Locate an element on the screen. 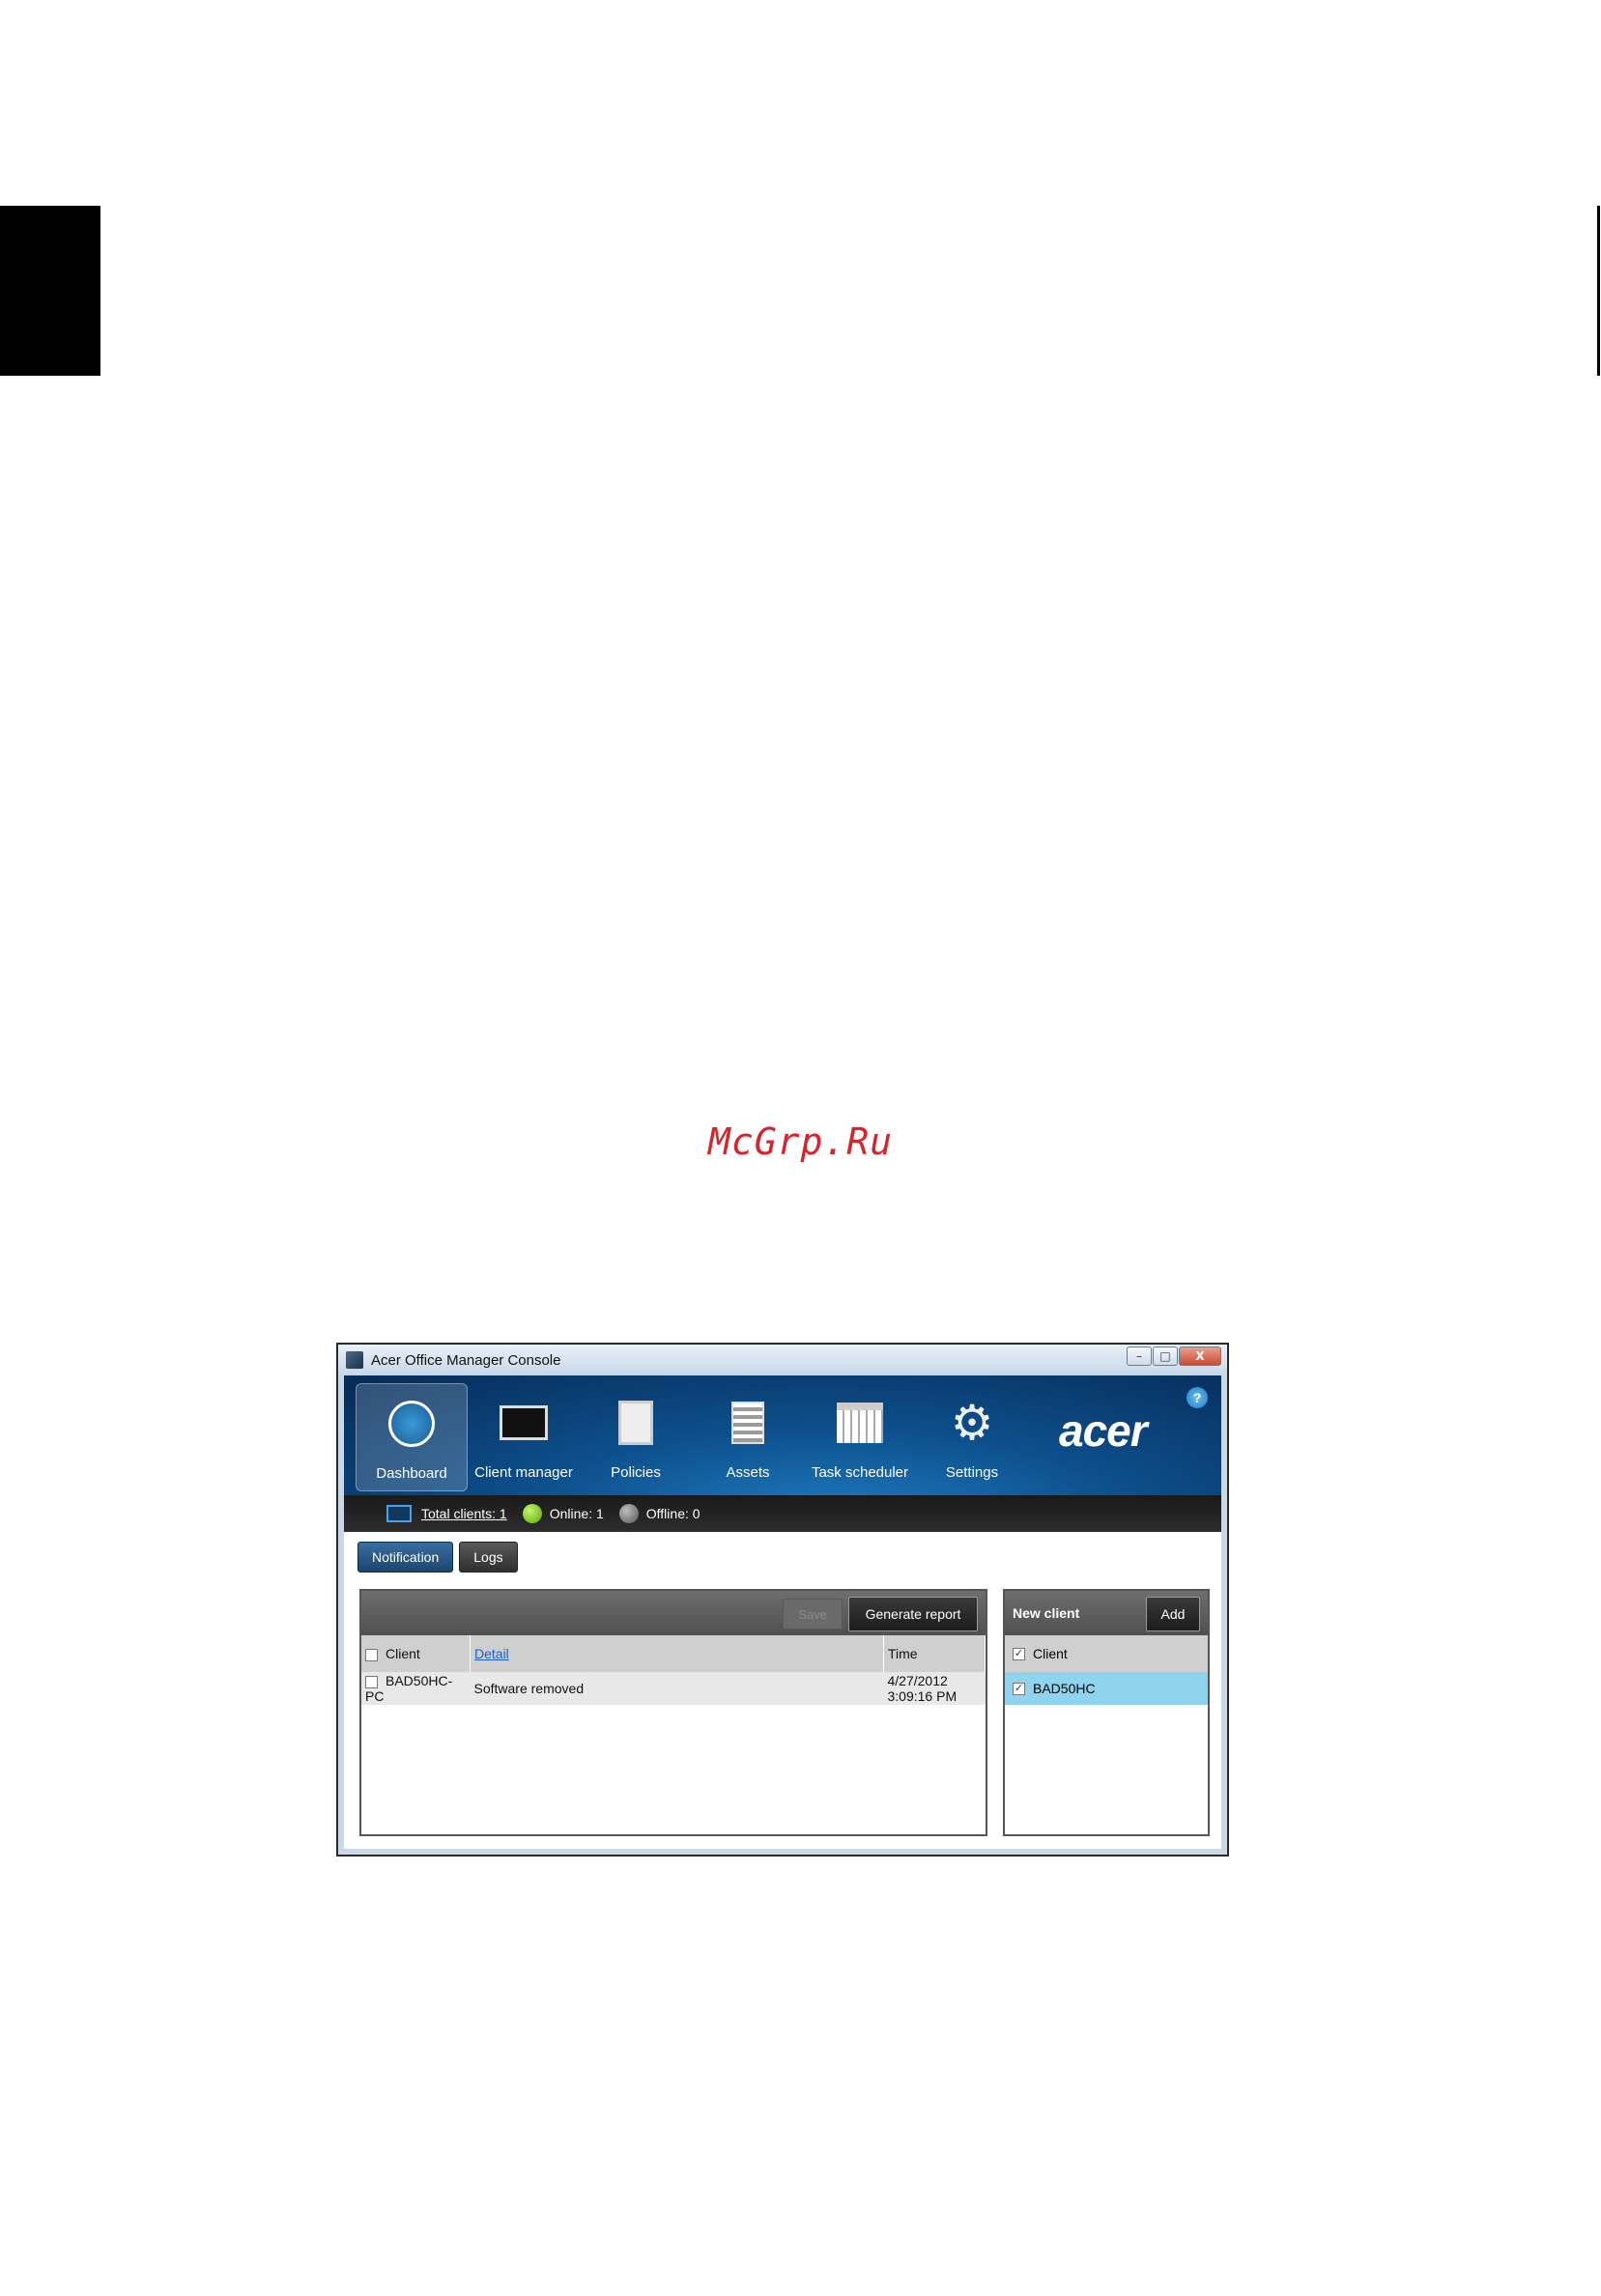  nav-client-manager: Client manager is located at coordinates (524, 1437).